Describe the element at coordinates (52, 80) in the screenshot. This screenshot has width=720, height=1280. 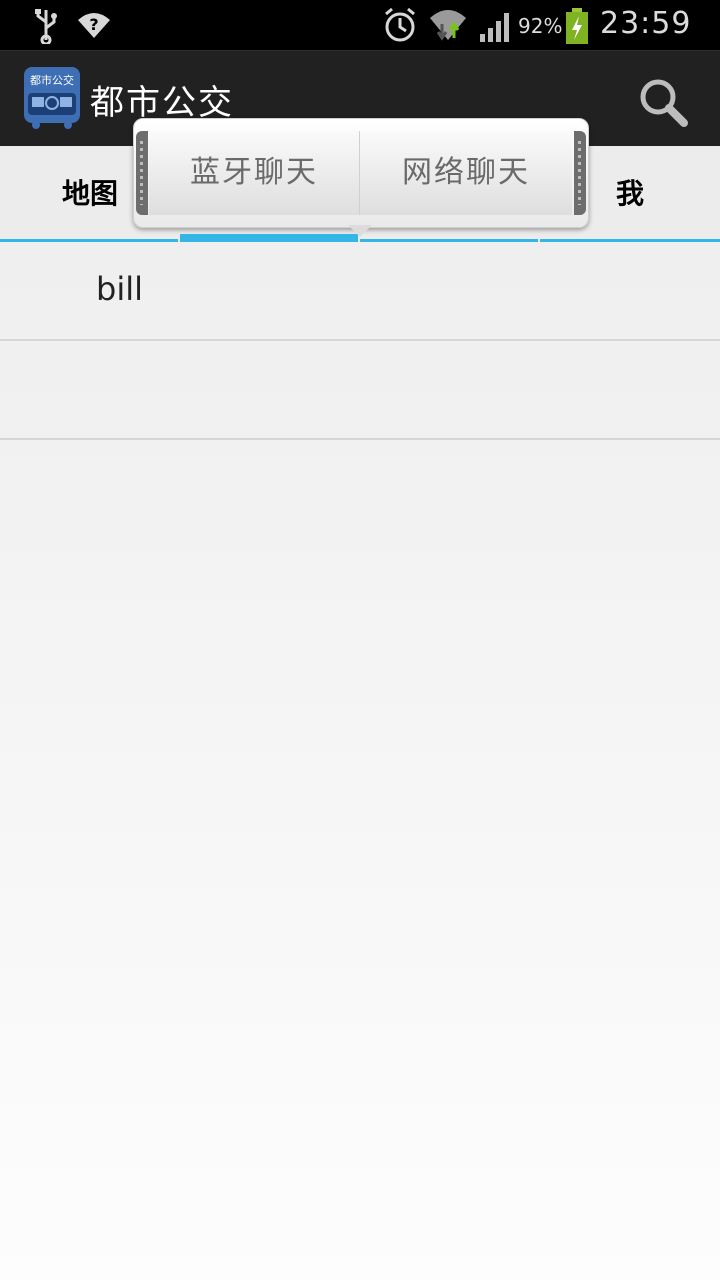
I see `app-logo-text: 都市公交` at that location.